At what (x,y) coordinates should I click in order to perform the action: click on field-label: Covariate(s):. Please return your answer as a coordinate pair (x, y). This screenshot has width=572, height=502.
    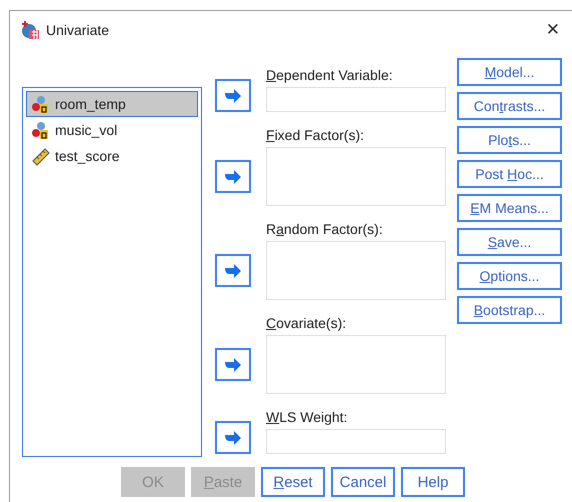
    Looking at the image, I should click on (307, 323).